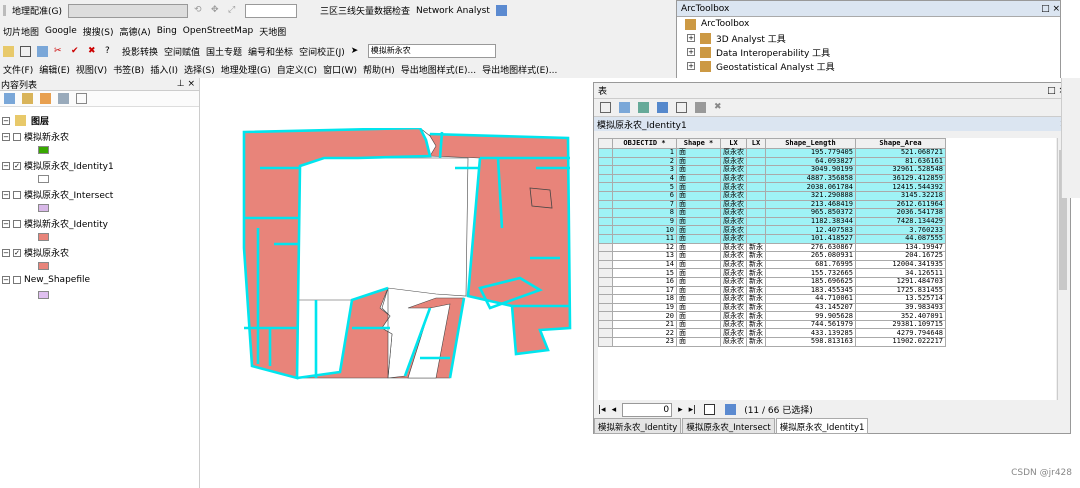 The width and height of the screenshot is (1080, 488). What do you see at coordinates (644, 342) in the screenshot?
I see `table-cell: 23` at bounding box center [644, 342].